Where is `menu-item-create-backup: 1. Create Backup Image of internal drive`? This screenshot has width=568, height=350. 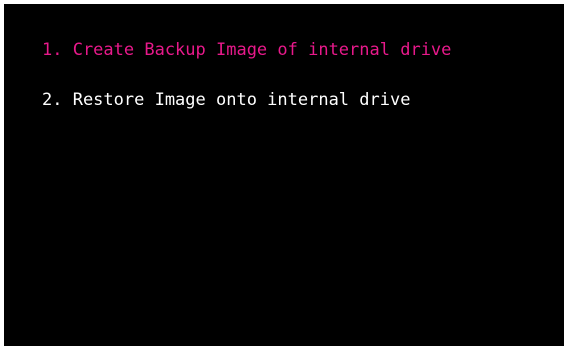 menu-item-create-backup: 1. Create Backup Image of internal drive is located at coordinates (246, 50).